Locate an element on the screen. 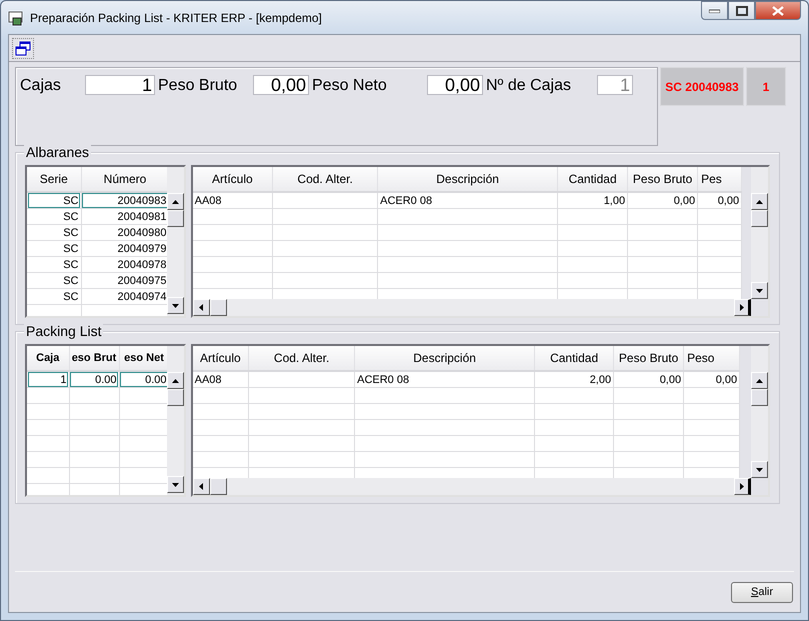  close-button is located at coordinates (778, 10).